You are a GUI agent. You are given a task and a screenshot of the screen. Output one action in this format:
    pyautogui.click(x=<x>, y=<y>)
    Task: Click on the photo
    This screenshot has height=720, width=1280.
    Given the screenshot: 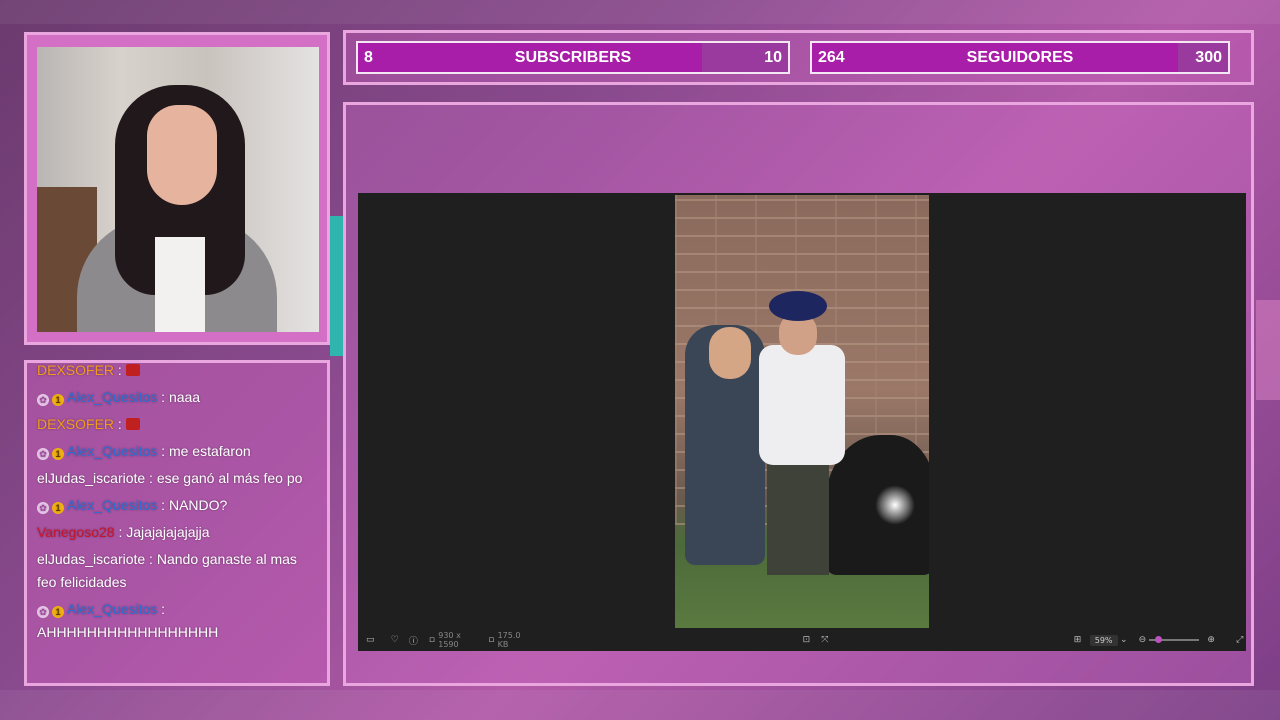 What is the action you would take?
    pyautogui.click(x=802, y=411)
    